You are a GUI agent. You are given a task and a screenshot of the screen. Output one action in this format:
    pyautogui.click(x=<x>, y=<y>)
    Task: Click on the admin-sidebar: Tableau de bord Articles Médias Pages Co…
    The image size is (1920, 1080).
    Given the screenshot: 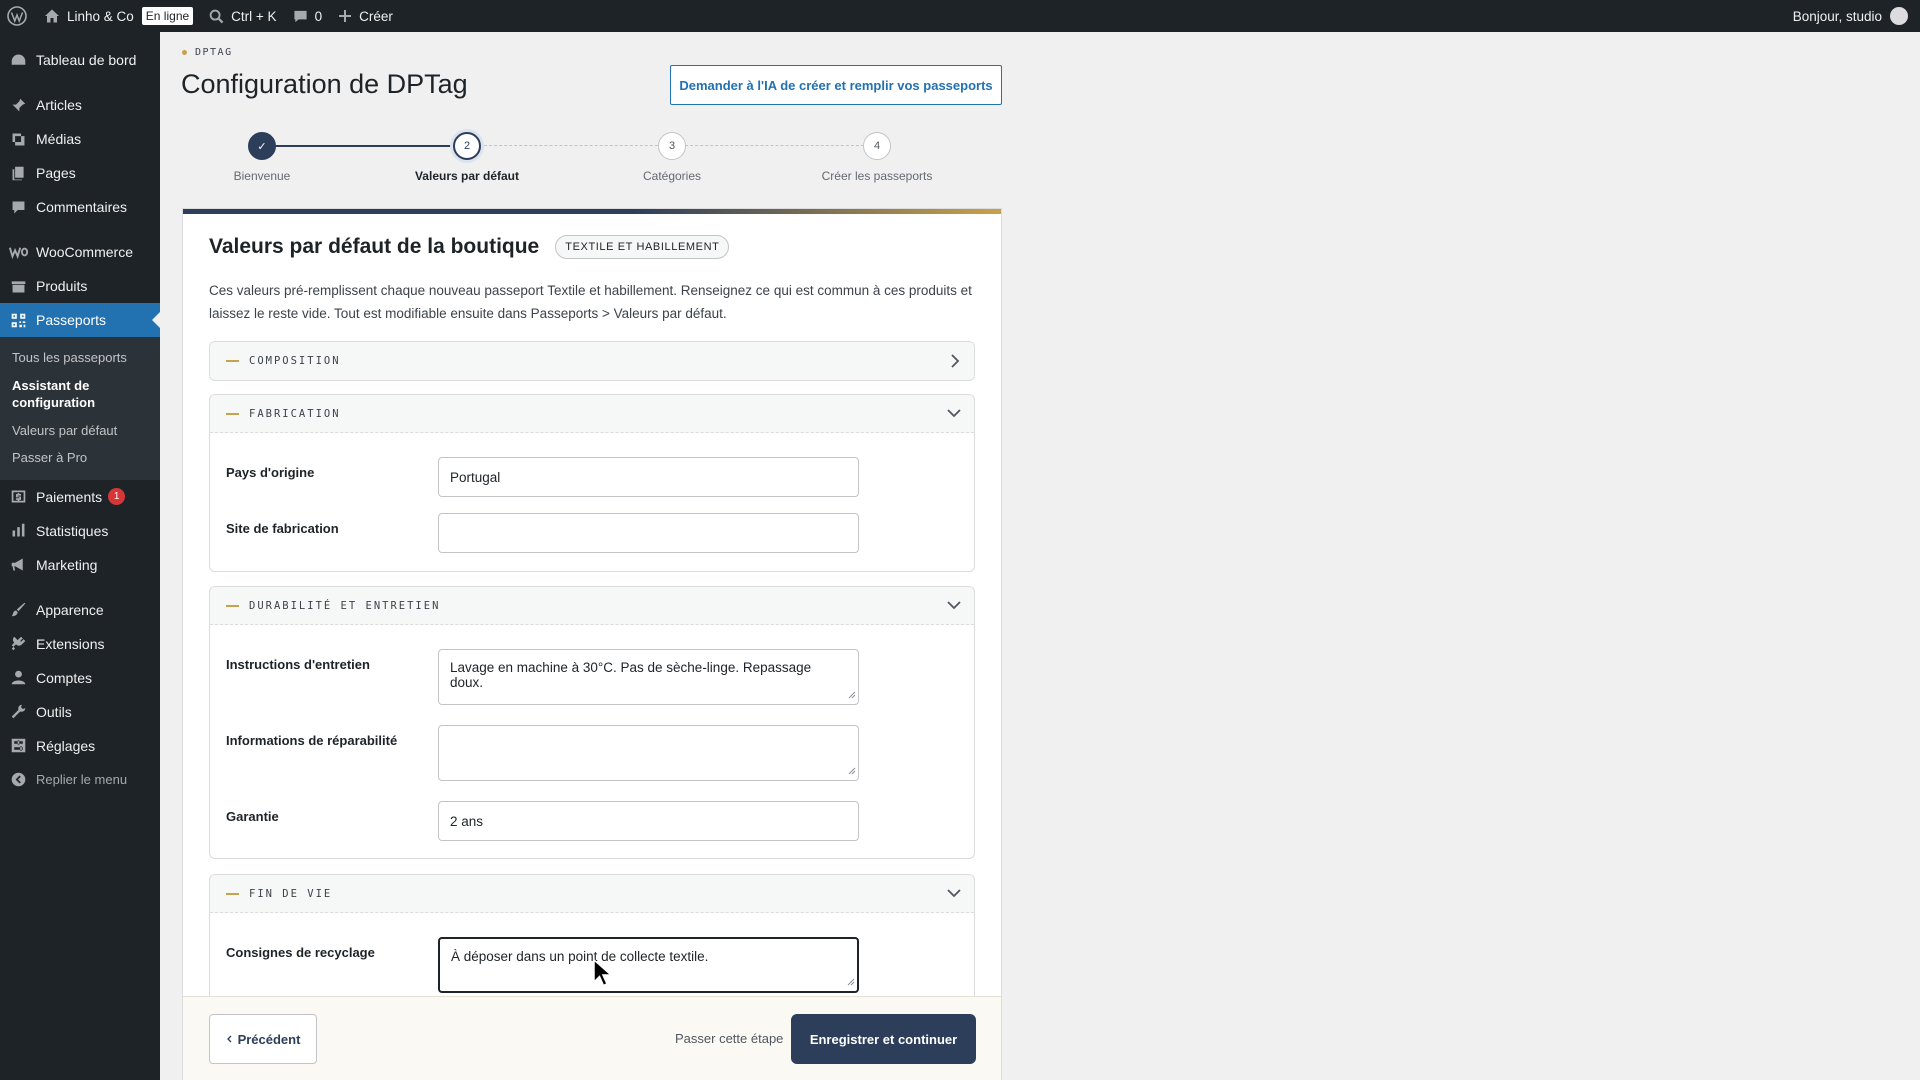 What is the action you would take?
    pyautogui.click(x=80, y=556)
    